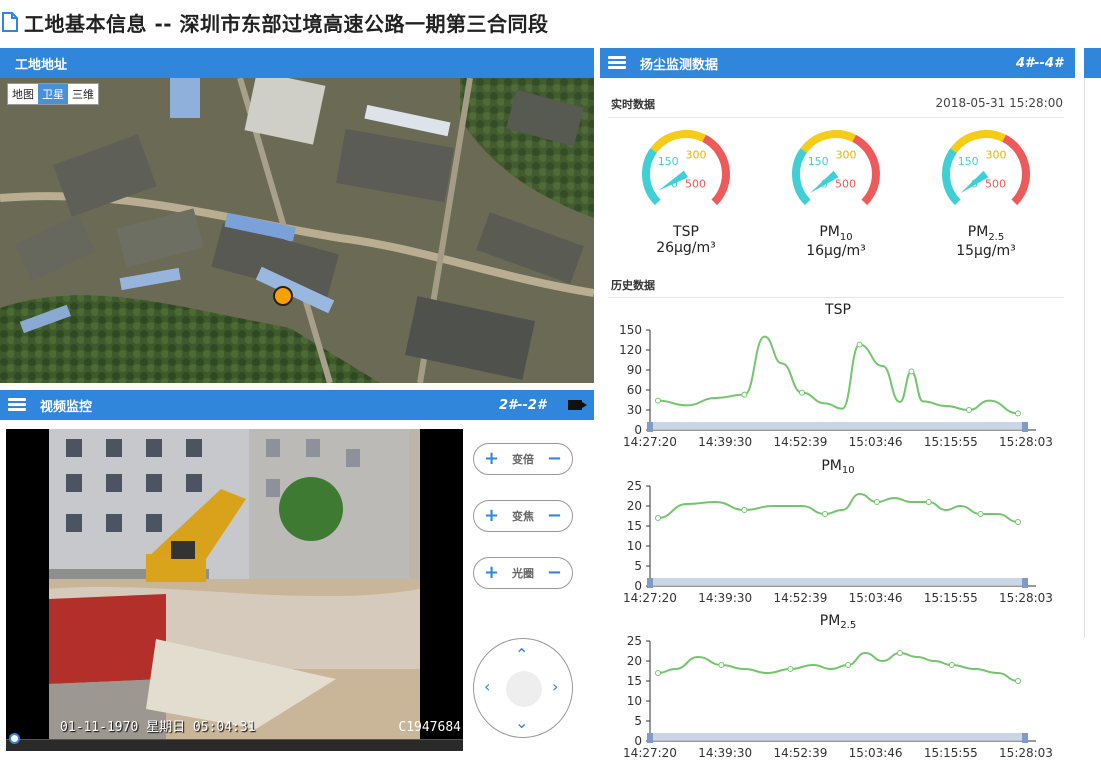 This screenshot has height=765, width=1101. Describe the element at coordinates (554, 459) in the screenshot. I see `zoom-out-button: −` at that location.